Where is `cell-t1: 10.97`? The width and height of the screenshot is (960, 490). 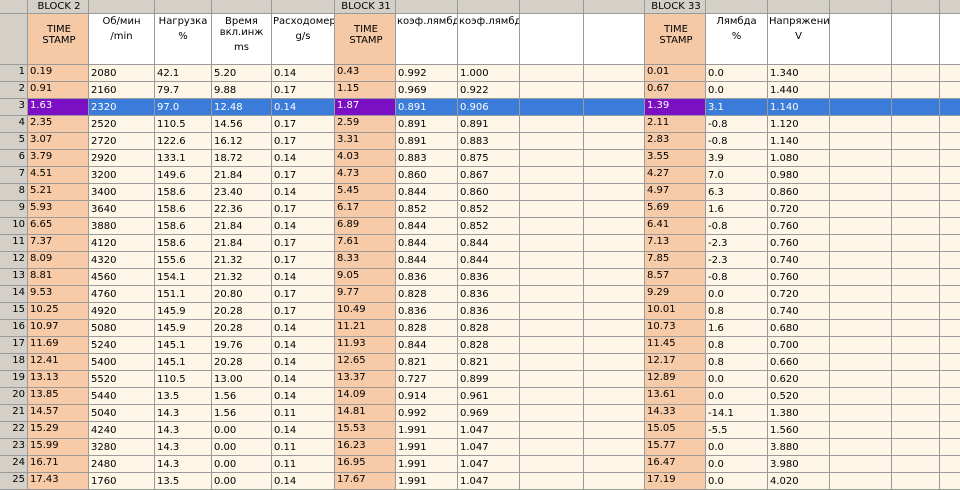 cell-t1: 10.97 is located at coordinates (58, 328).